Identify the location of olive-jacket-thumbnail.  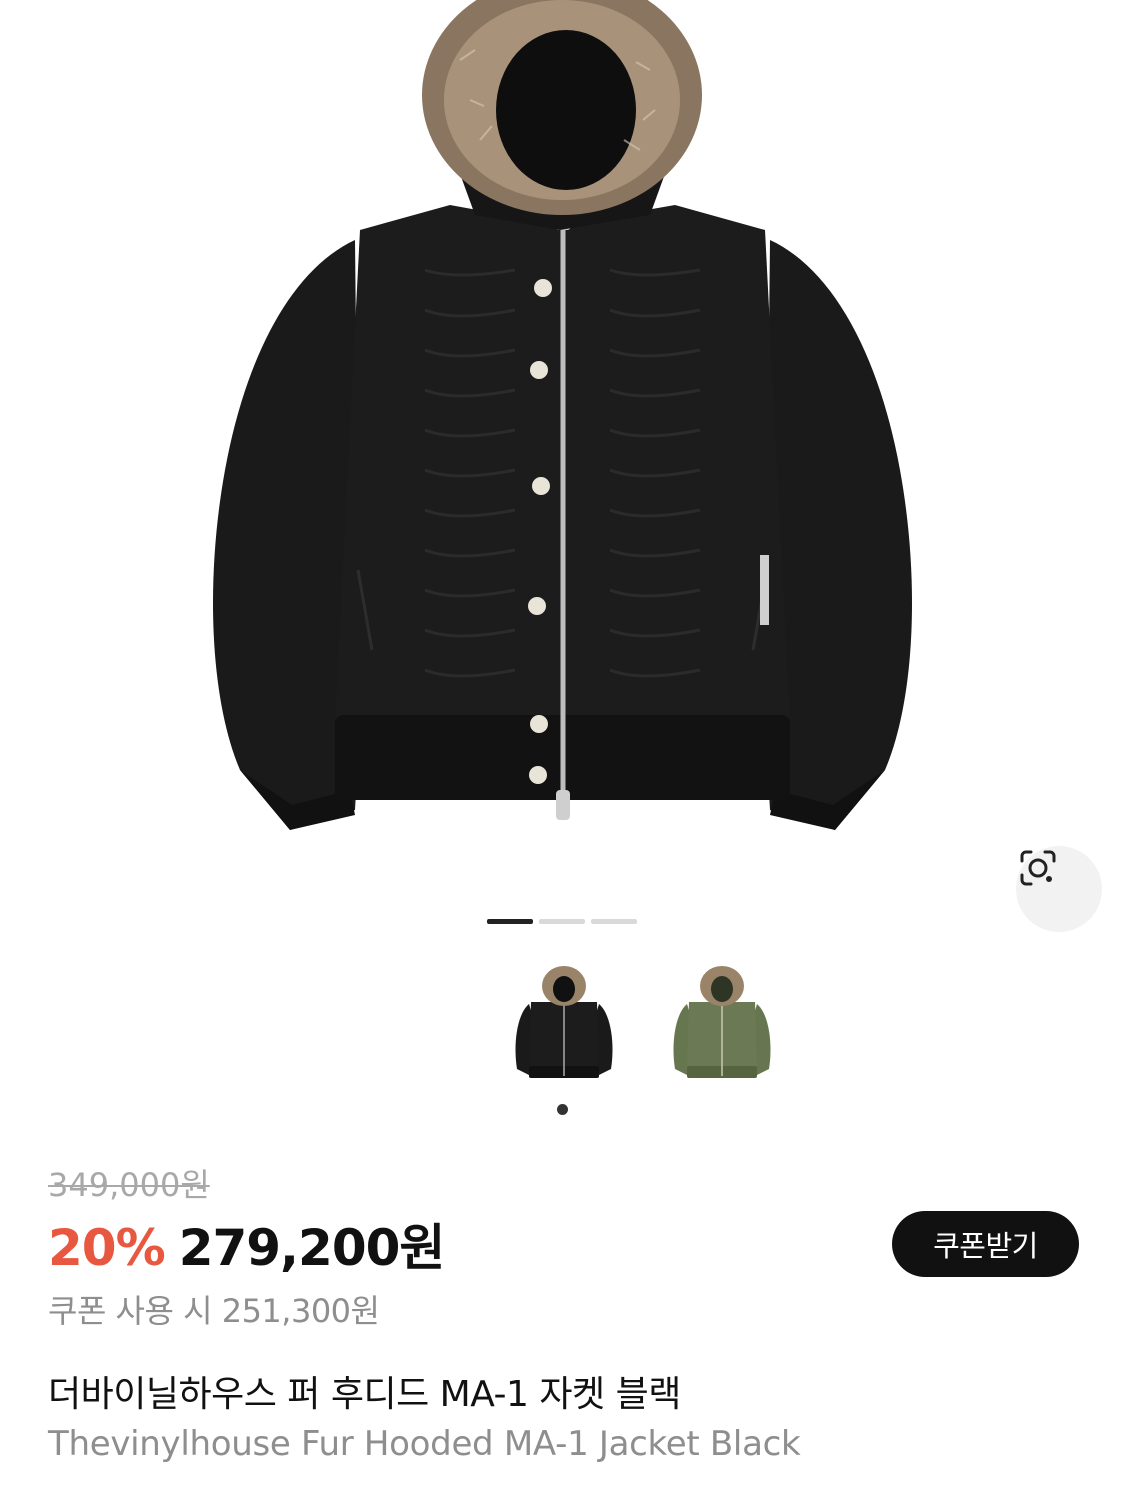
(722, 1022).